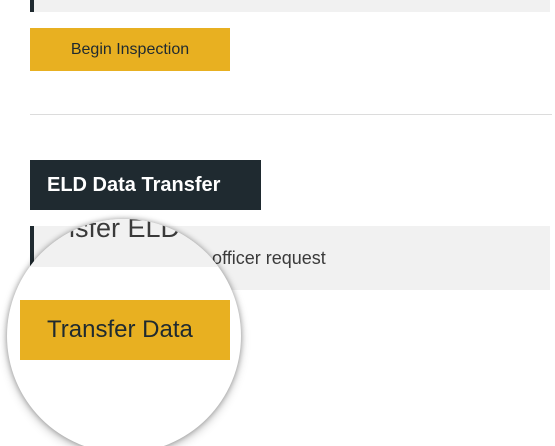 The height and width of the screenshot is (446, 555). I want to click on begin-inspection-button: Begin Inspection, so click(130, 49).